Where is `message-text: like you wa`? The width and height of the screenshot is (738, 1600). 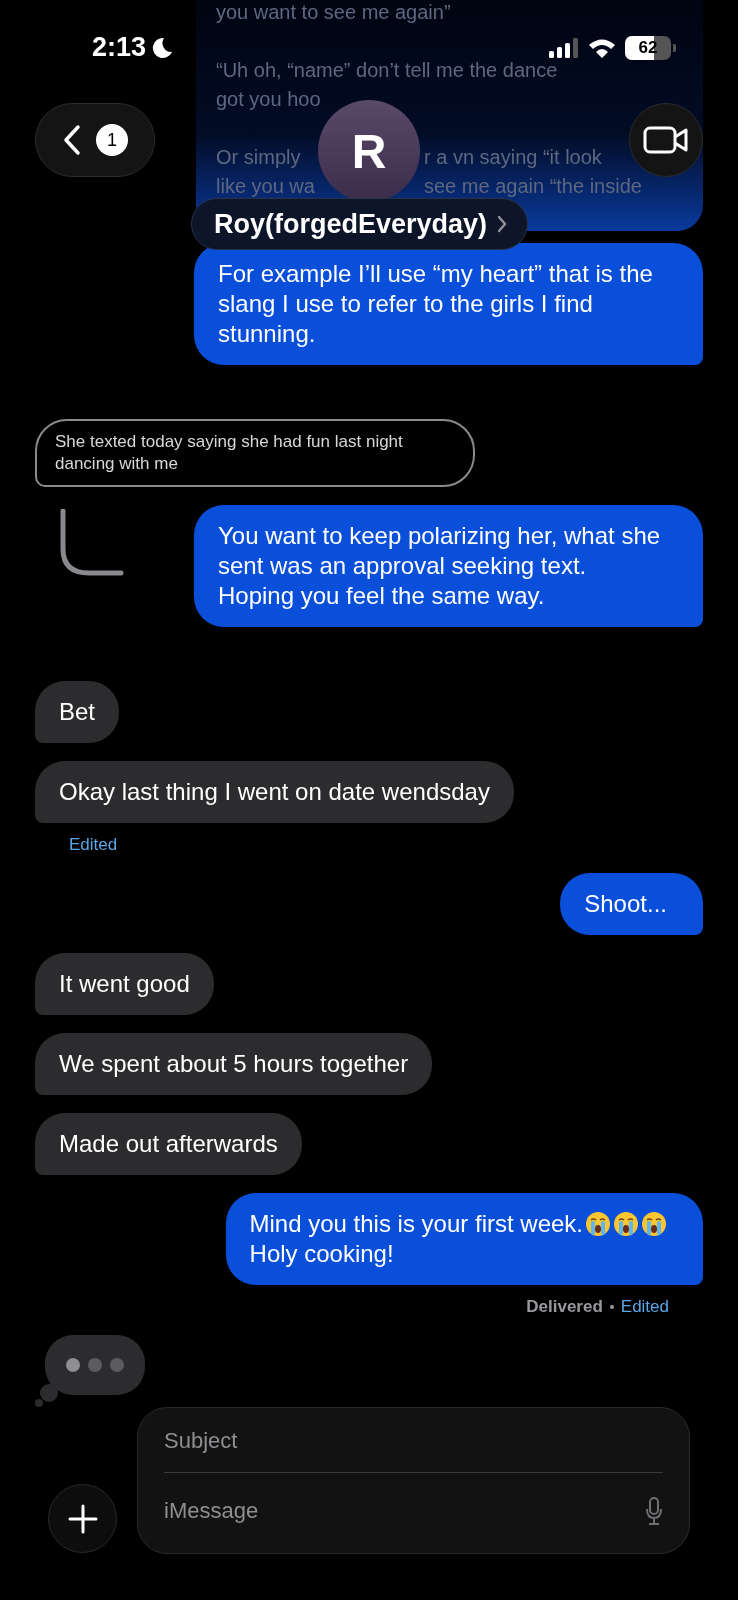 message-text: like you wa is located at coordinates (265, 186).